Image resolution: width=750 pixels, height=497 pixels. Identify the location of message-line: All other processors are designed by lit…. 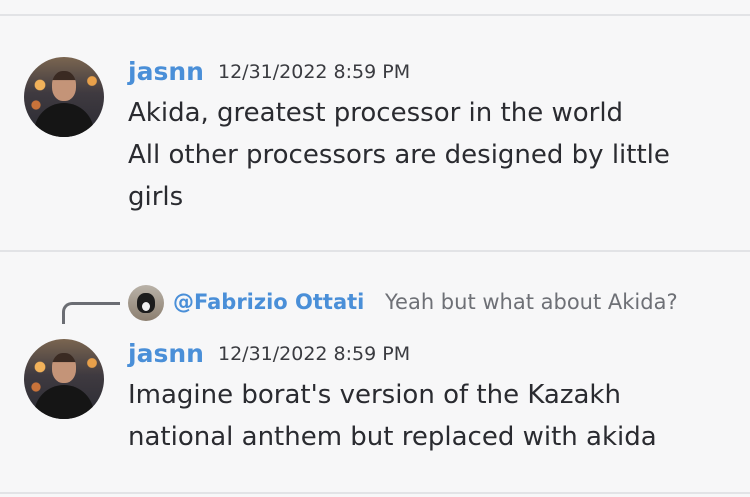
(399, 155).